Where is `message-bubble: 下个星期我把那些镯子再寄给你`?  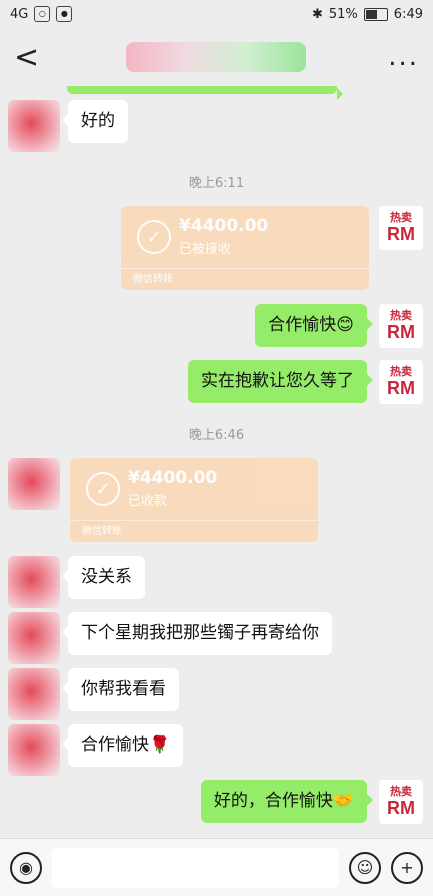
message-bubble: 下个星期我把那些镯子再寄给你 is located at coordinates (197, 633).